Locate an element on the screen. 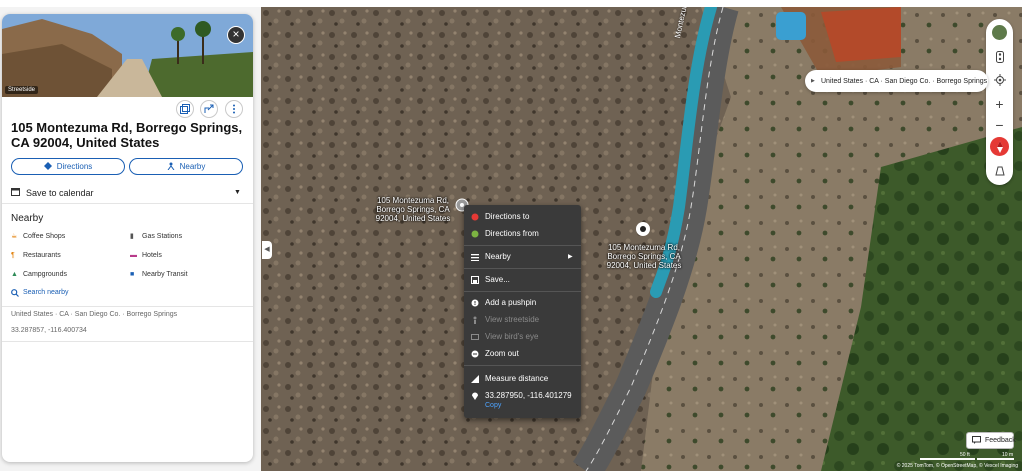 Image resolution: width=1022 pixels, height=471 pixels. traffic-icon is located at coordinates (999, 56).